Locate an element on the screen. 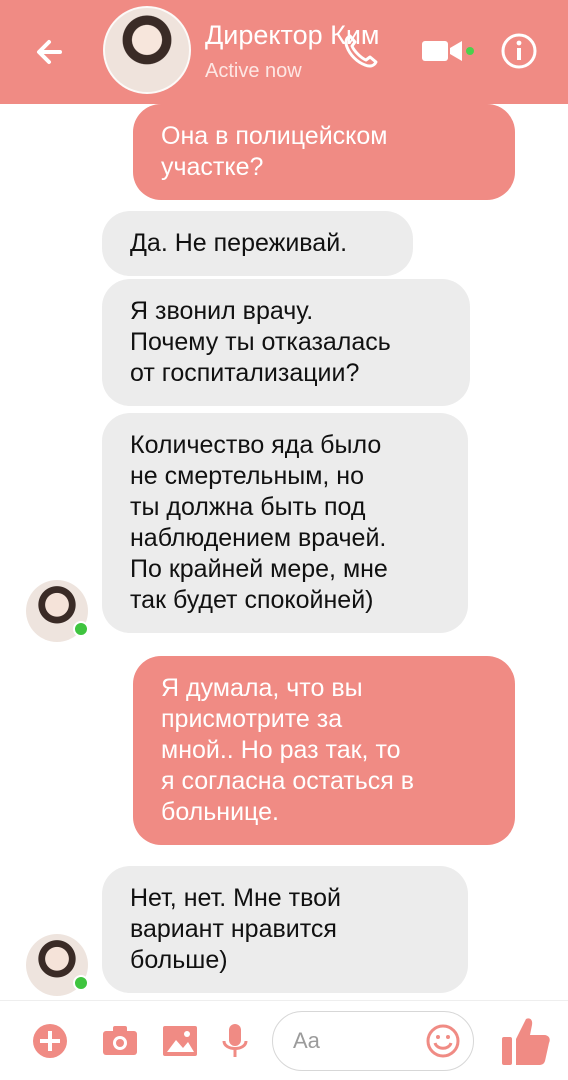 The height and width of the screenshot is (1080, 568). active-dot is located at coordinates (470, 51).